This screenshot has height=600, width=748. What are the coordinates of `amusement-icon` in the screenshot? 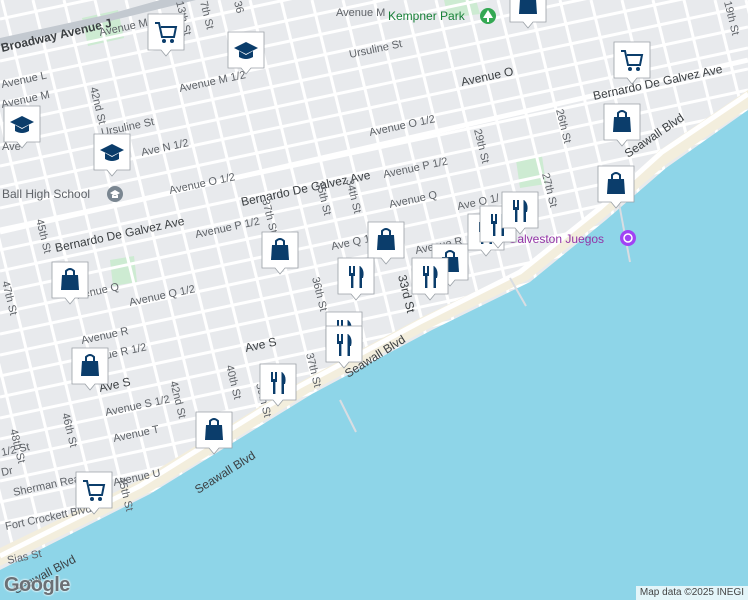 It's located at (628, 238).